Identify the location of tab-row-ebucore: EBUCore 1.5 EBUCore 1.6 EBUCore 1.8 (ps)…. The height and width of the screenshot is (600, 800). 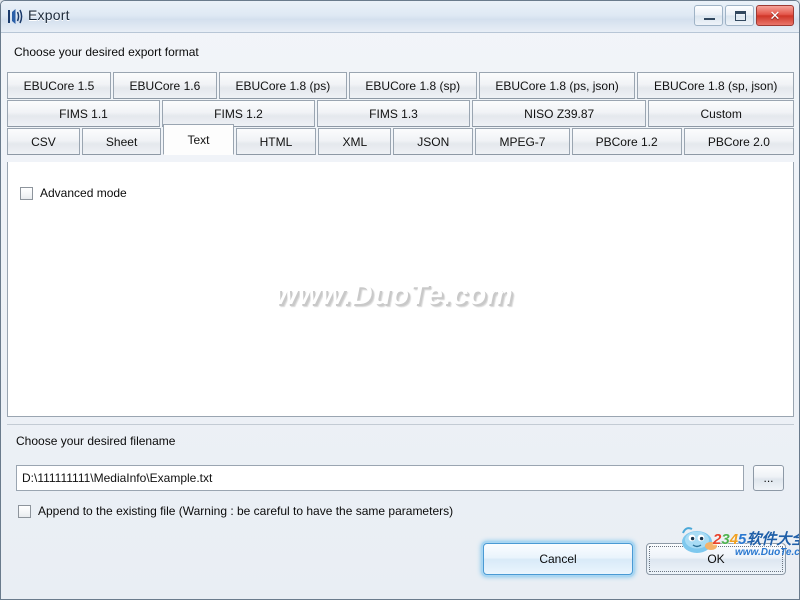
(400, 86).